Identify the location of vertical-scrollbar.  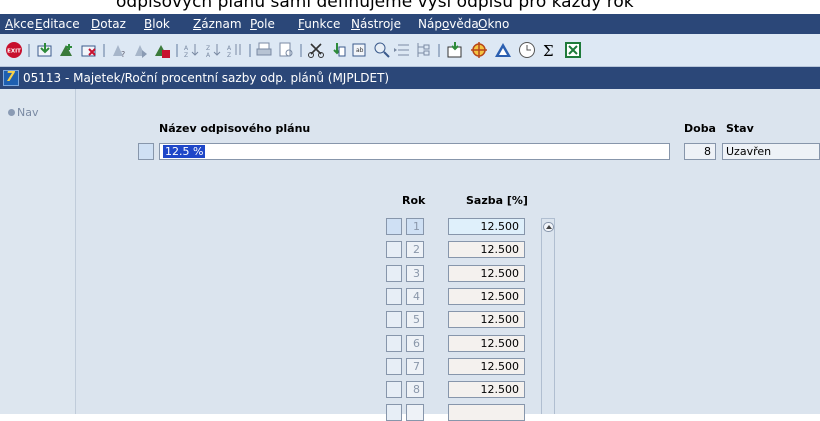
(548, 316).